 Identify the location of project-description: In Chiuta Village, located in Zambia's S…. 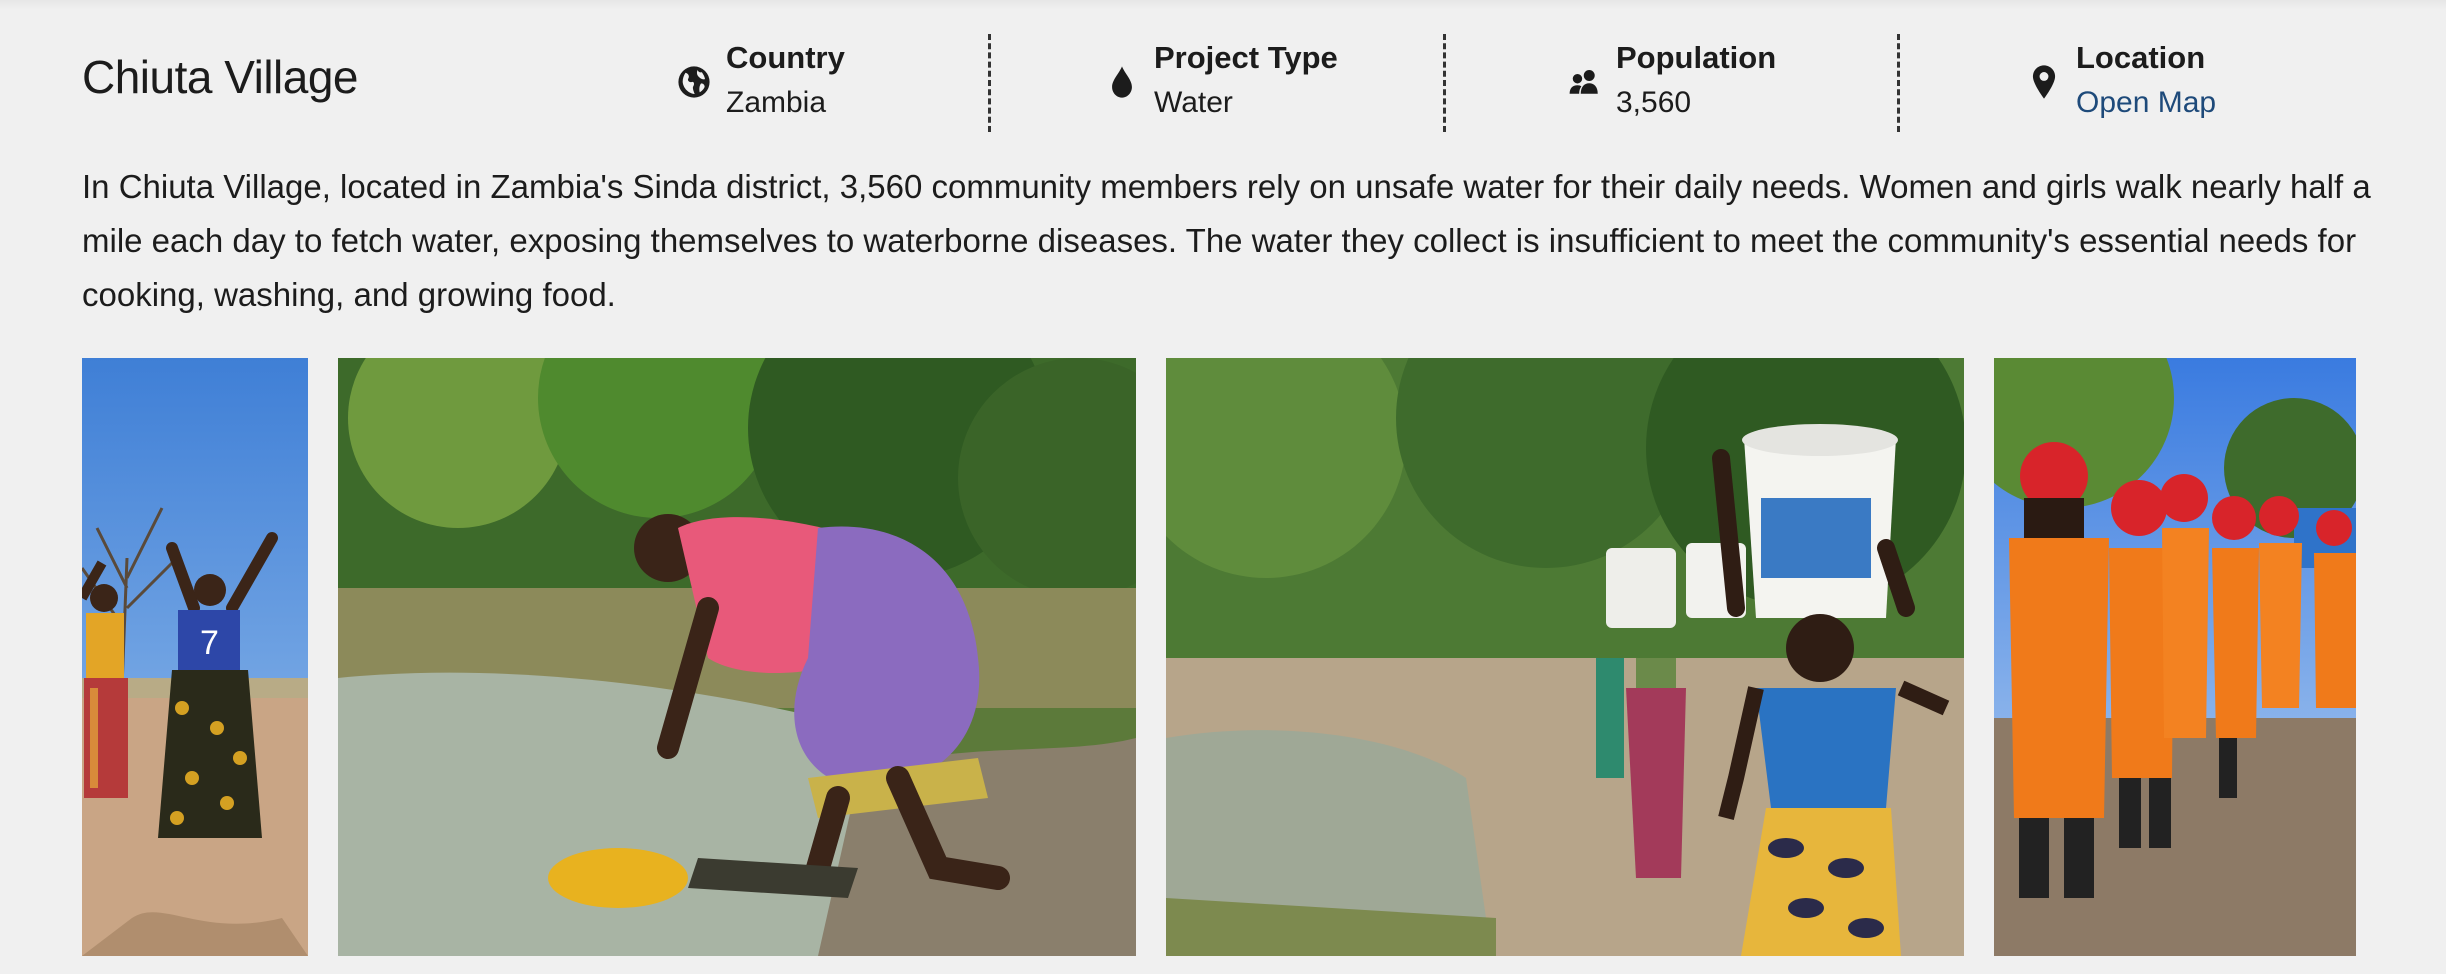
(1226, 240).